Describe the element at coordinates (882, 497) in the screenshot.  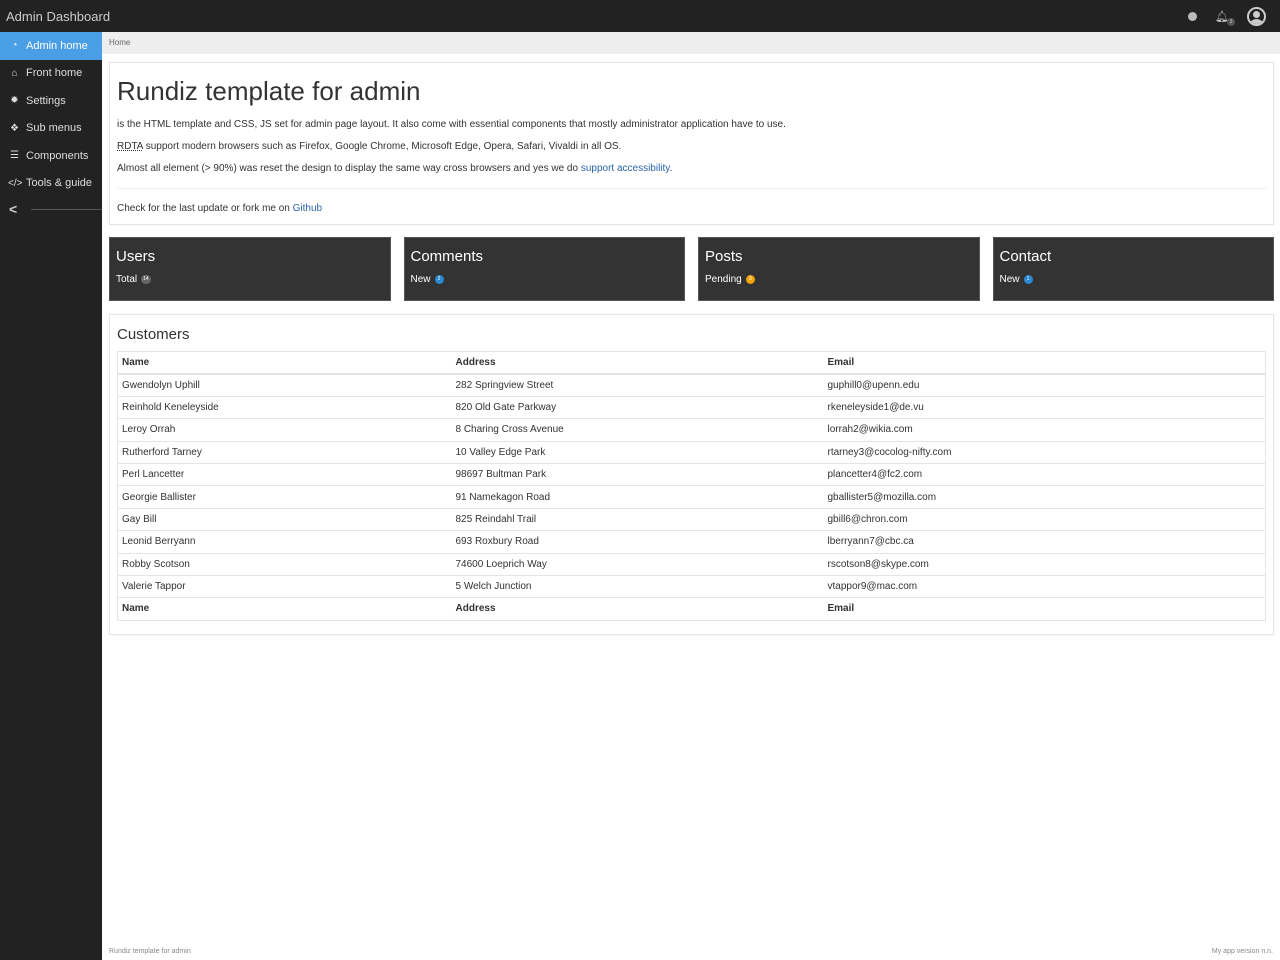
I see `cell-email: gballister5@mozilla.com` at that location.